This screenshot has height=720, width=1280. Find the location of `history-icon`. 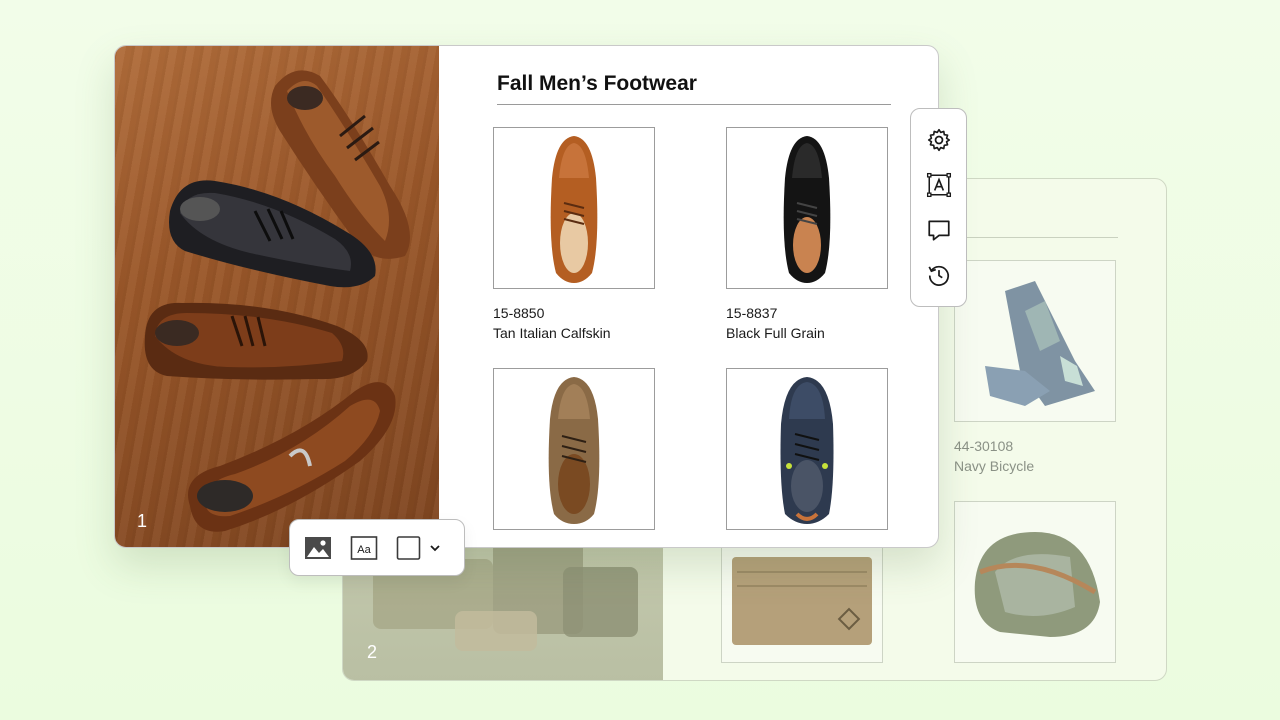

history-icon is located at coordinates (938, 276).